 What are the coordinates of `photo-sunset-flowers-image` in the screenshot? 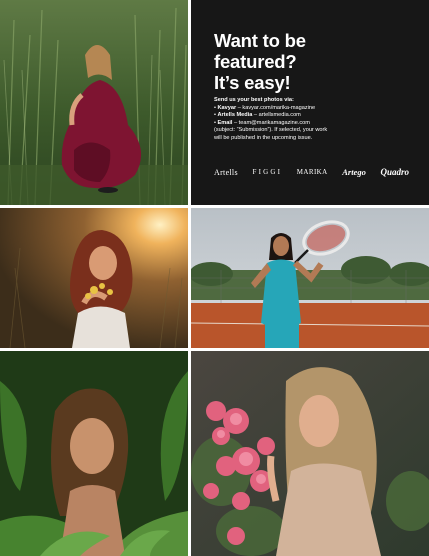 It's located at (94, 278).